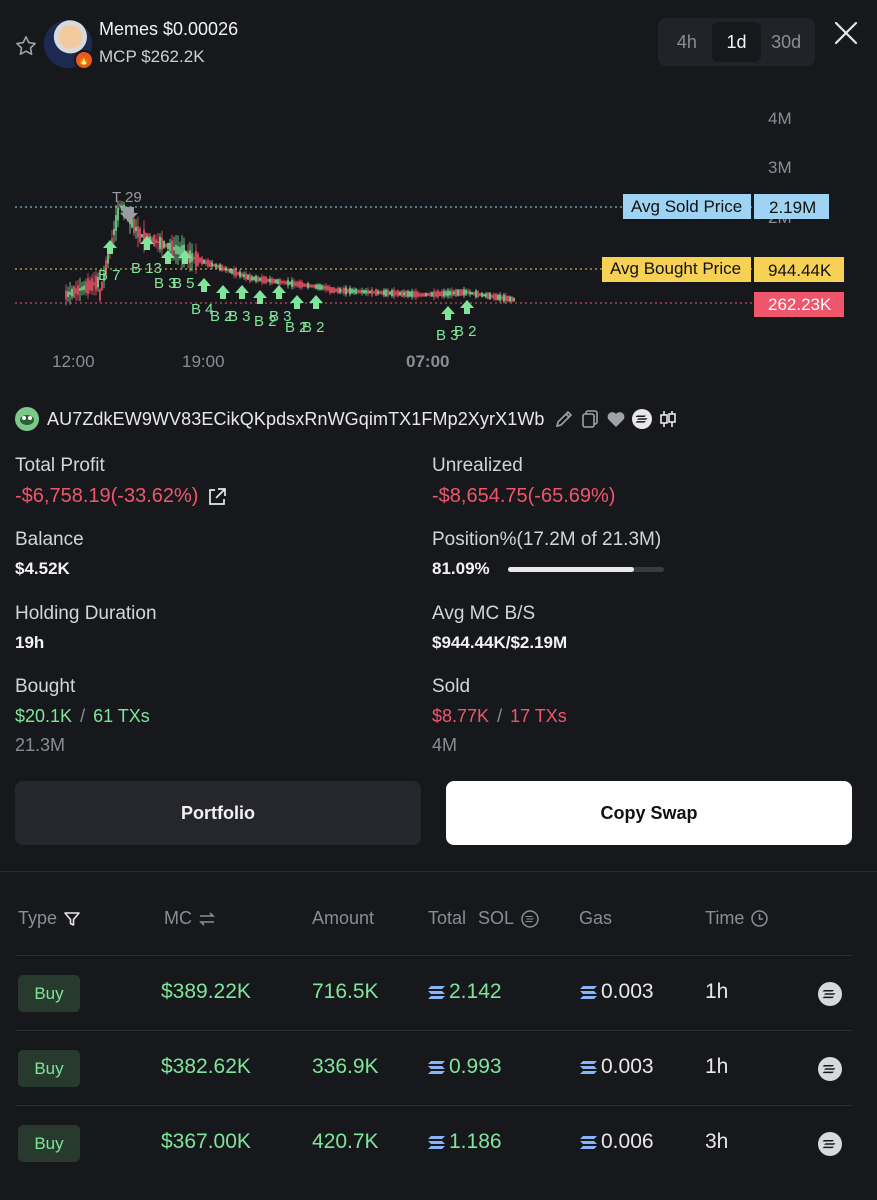  I want to click on row-total-value: 2.142, so click(475, 991).